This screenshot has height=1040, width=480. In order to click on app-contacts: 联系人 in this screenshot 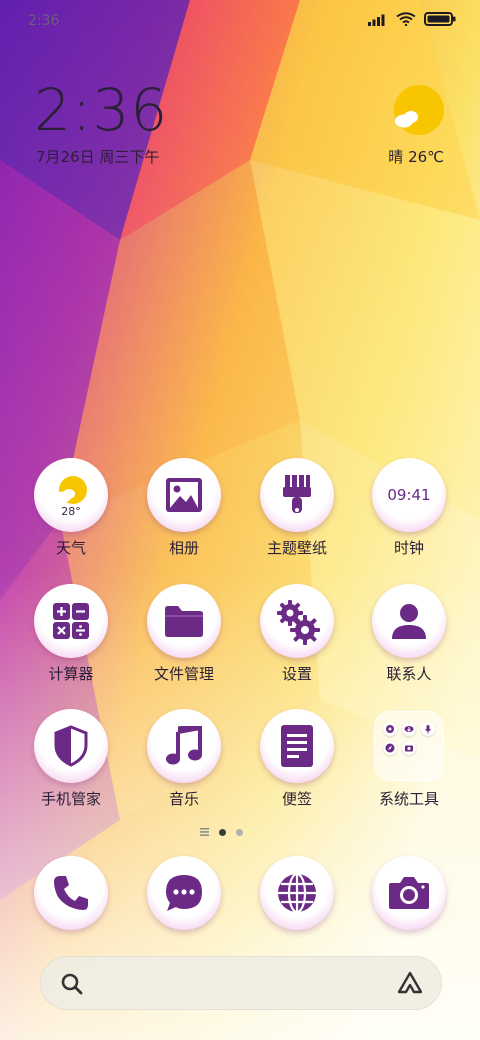, I will do `click(409, 634)`.